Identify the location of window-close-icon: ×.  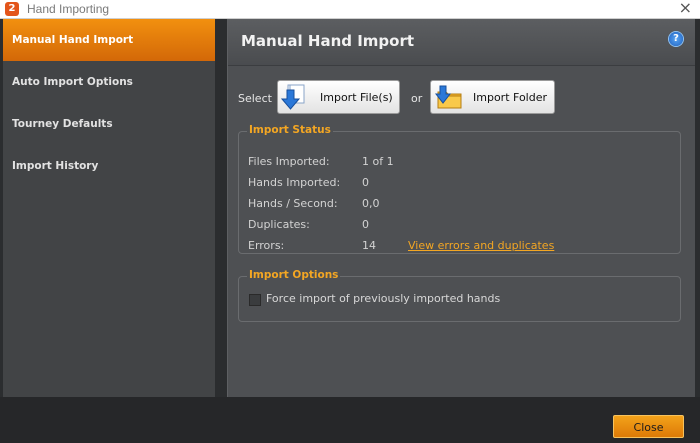
(685, 8).